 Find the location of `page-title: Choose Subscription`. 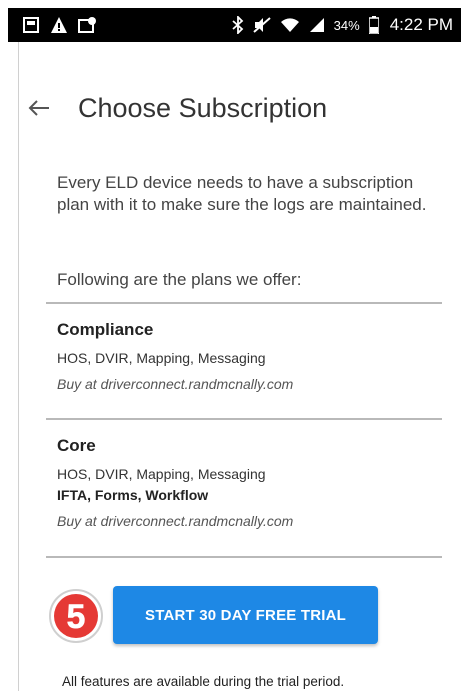

page-title: Choose Subscription is located at coordinates (203, 107).